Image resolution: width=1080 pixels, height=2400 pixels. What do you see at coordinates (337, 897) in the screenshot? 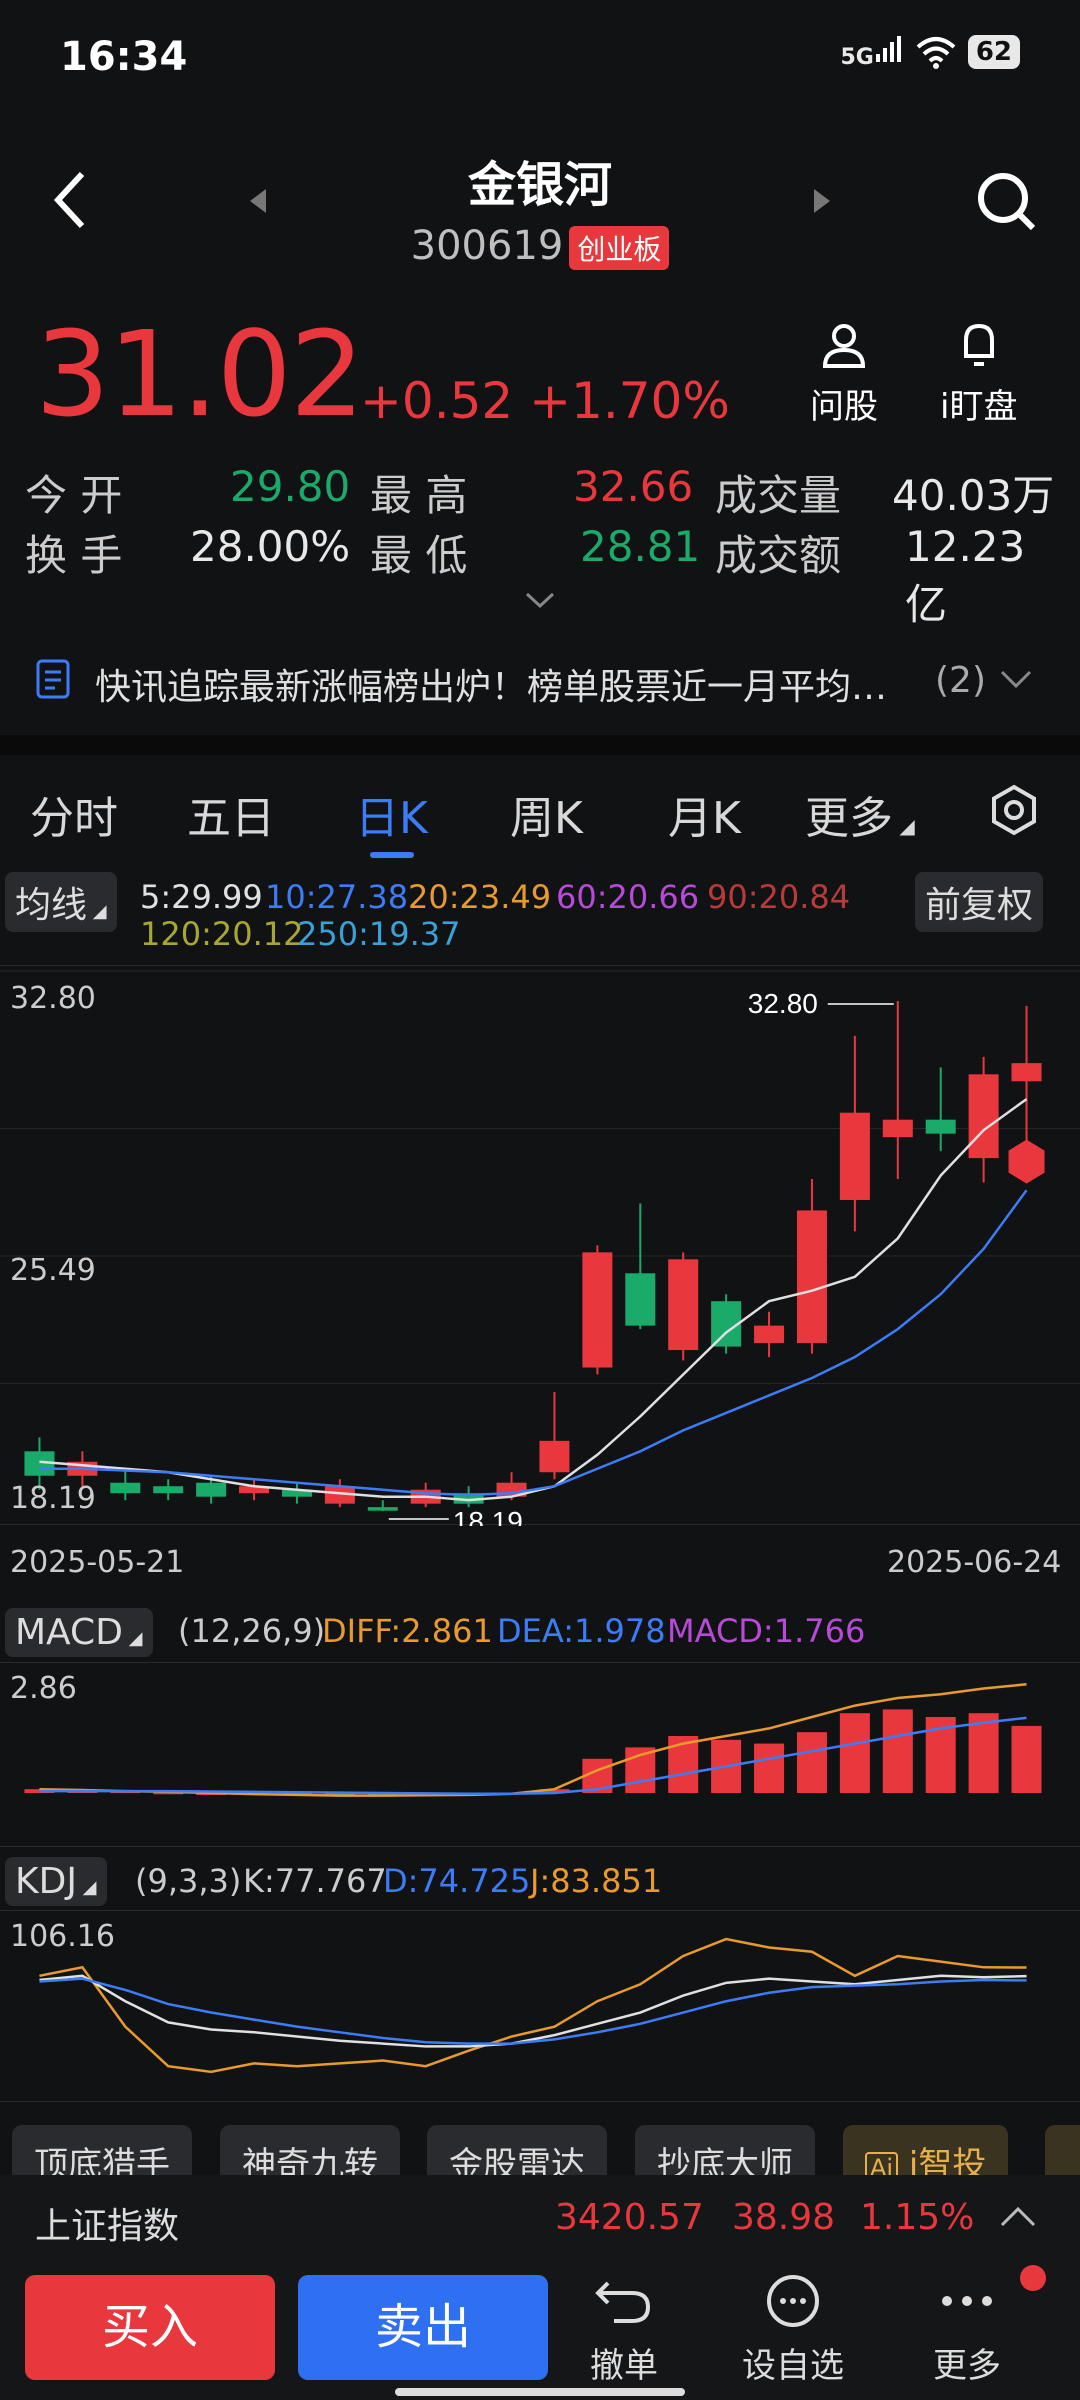
I see `ma-legend-item: 10:27.38` at bounding box center [337, 897].